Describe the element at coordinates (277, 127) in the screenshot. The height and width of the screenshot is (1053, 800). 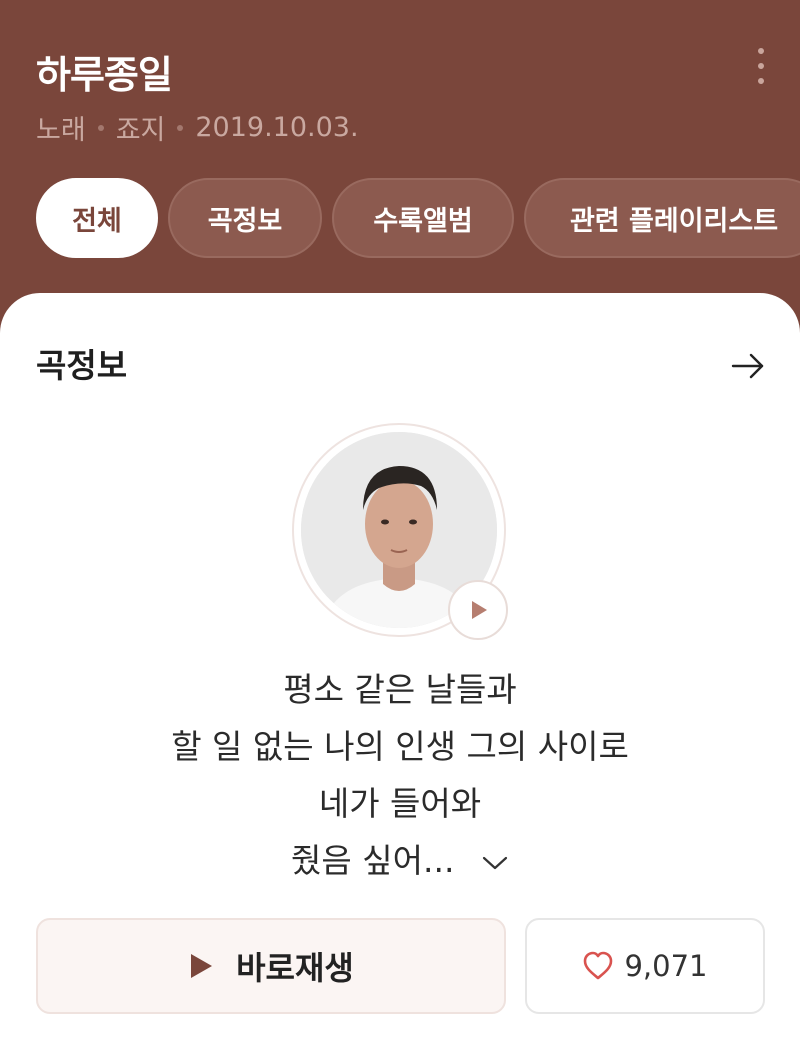
I see `meta-date: 2019.10.03.` at that location.